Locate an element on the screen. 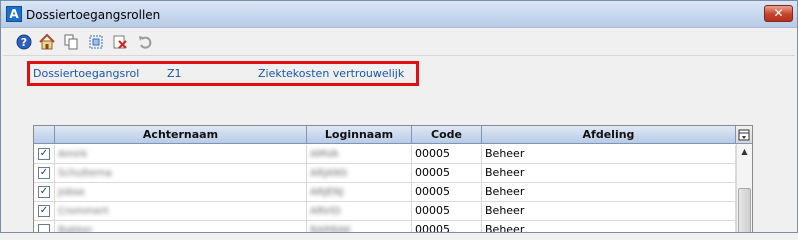 Image resolution: width=798 pixels, height=240 pixels. cell-loginnaam-text: ARJANS is located at coordinates (329, 173).